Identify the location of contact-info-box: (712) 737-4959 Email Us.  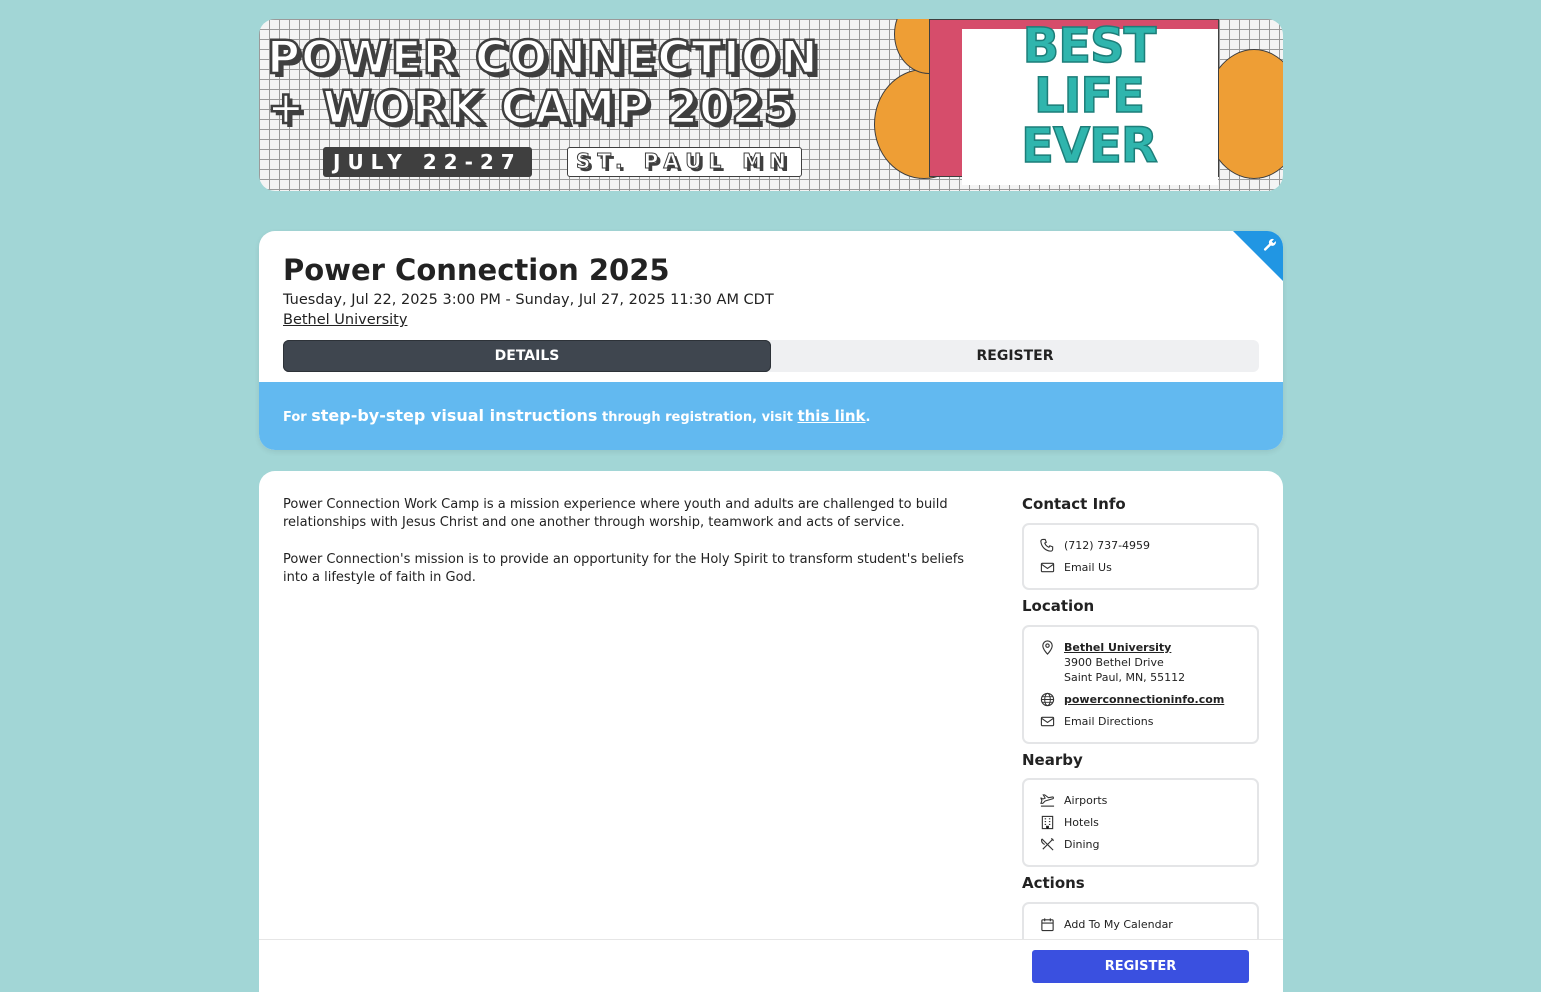
(1140, 556).